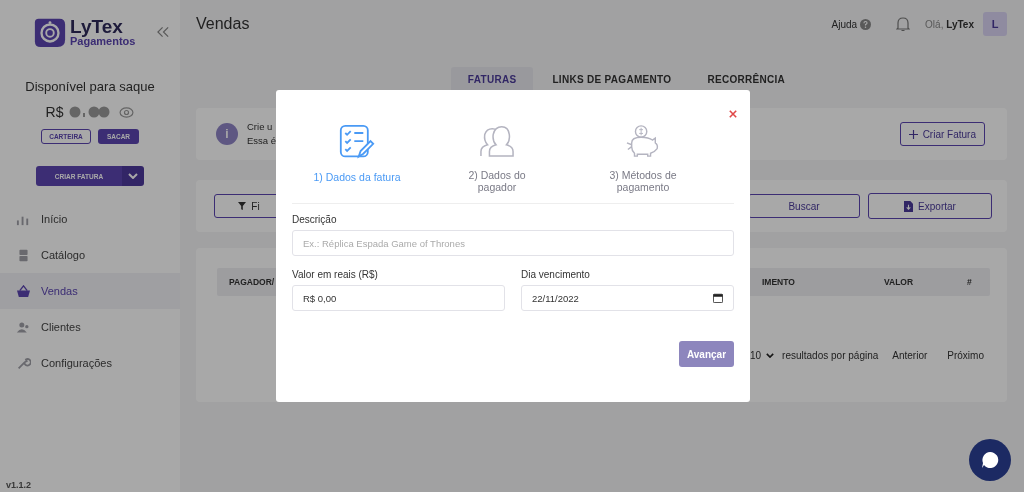  I want to click on eye-icon, so click(127, 112).